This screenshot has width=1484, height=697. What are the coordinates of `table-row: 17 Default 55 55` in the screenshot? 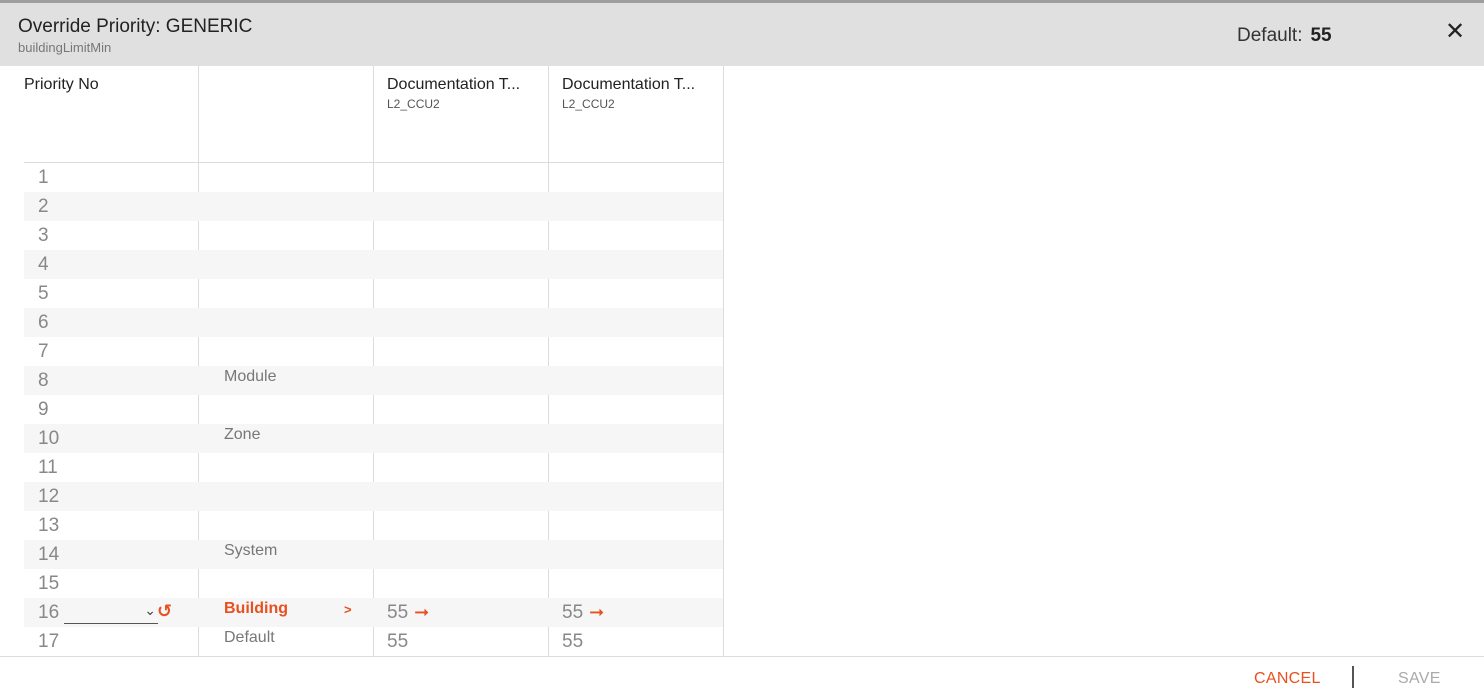 It's located at (373, 641).